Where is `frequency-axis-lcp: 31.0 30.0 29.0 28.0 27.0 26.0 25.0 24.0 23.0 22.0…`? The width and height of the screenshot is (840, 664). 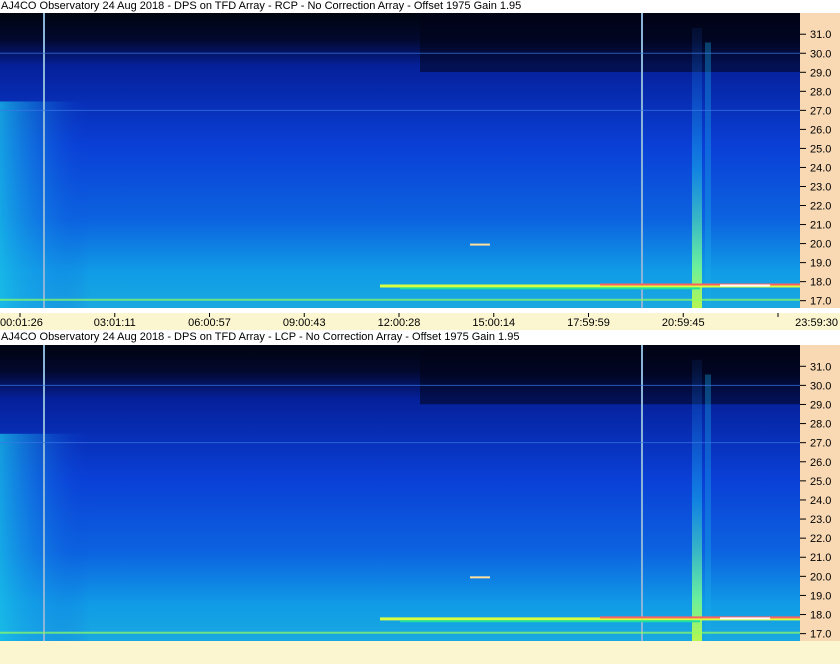 frequency-axis-lcp: 31.0 30.0 29.0 28.0 27.0 26.0 25.0 24.0 23.0 22.0… is located at coordinates (820, 493).